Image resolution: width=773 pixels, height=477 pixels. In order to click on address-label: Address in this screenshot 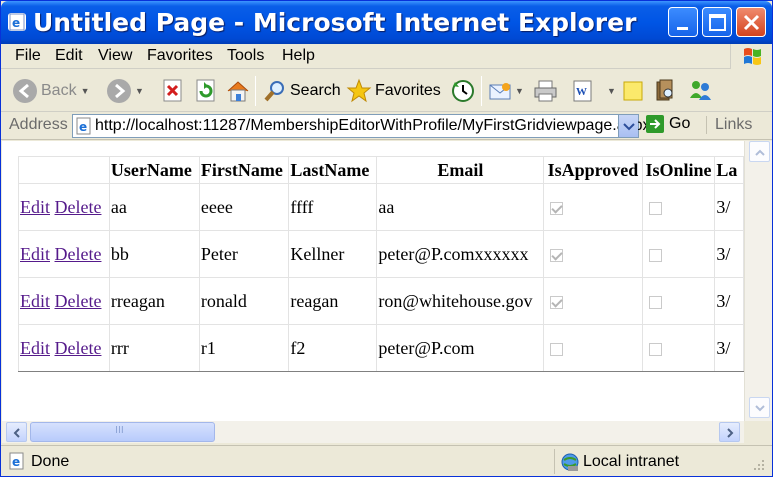, I will do `click(38, 124)`.